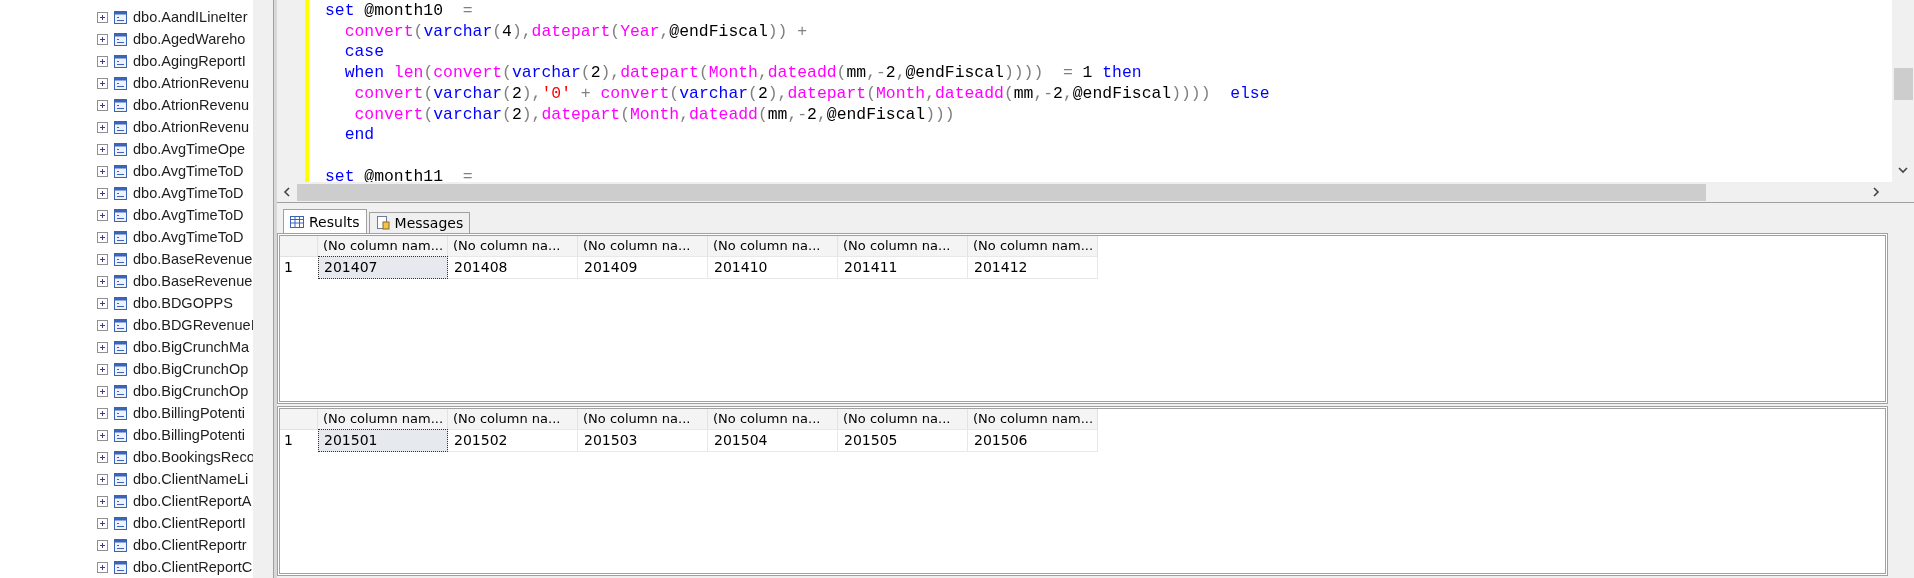 The height and width of the screenshot is (578, 1914). I want to click on tree-item: dbo.ClientReportC, so click(193, 567).